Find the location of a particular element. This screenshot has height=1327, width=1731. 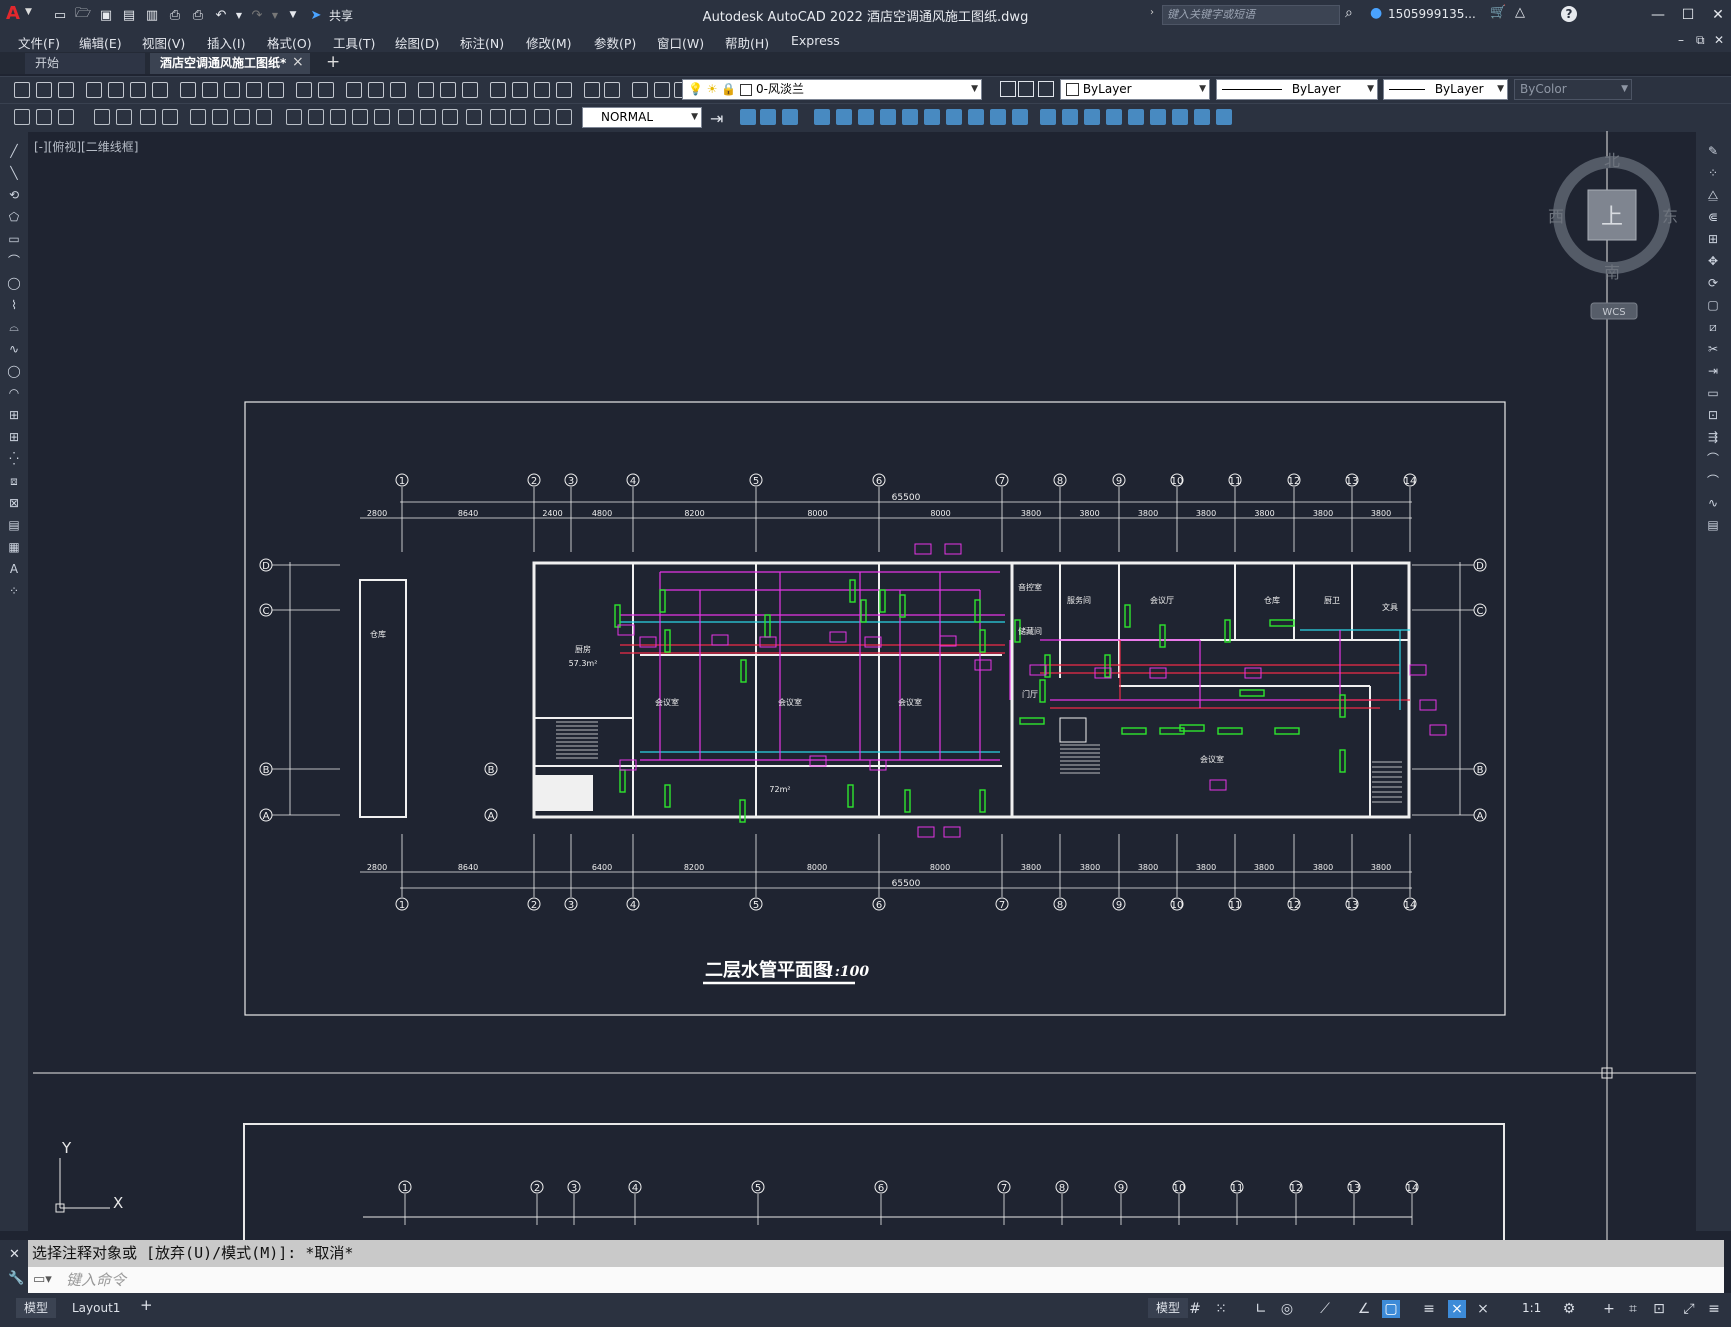

menu-tools: 工具(T) is located at coordinates (354, 42).